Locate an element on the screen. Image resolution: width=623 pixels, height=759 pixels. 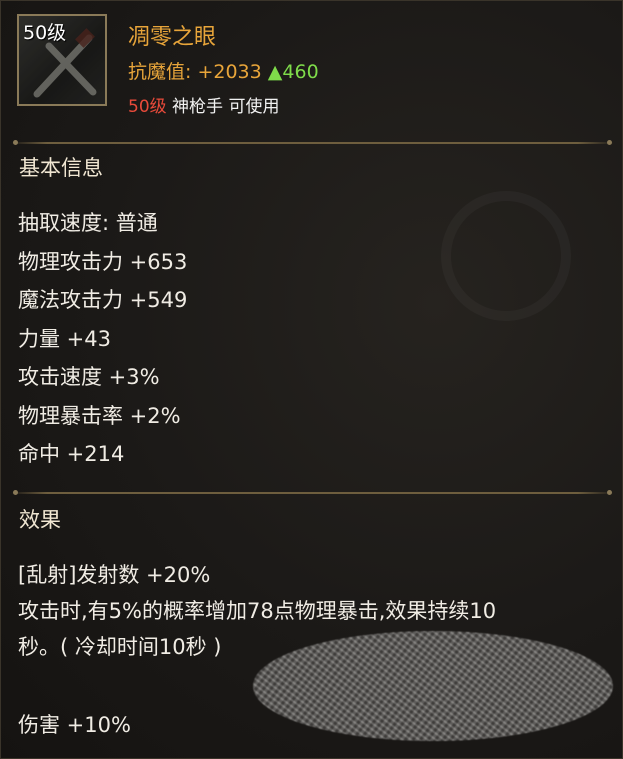
stat-row: 攻击速度 +3% is located at coordinates (89, 377).